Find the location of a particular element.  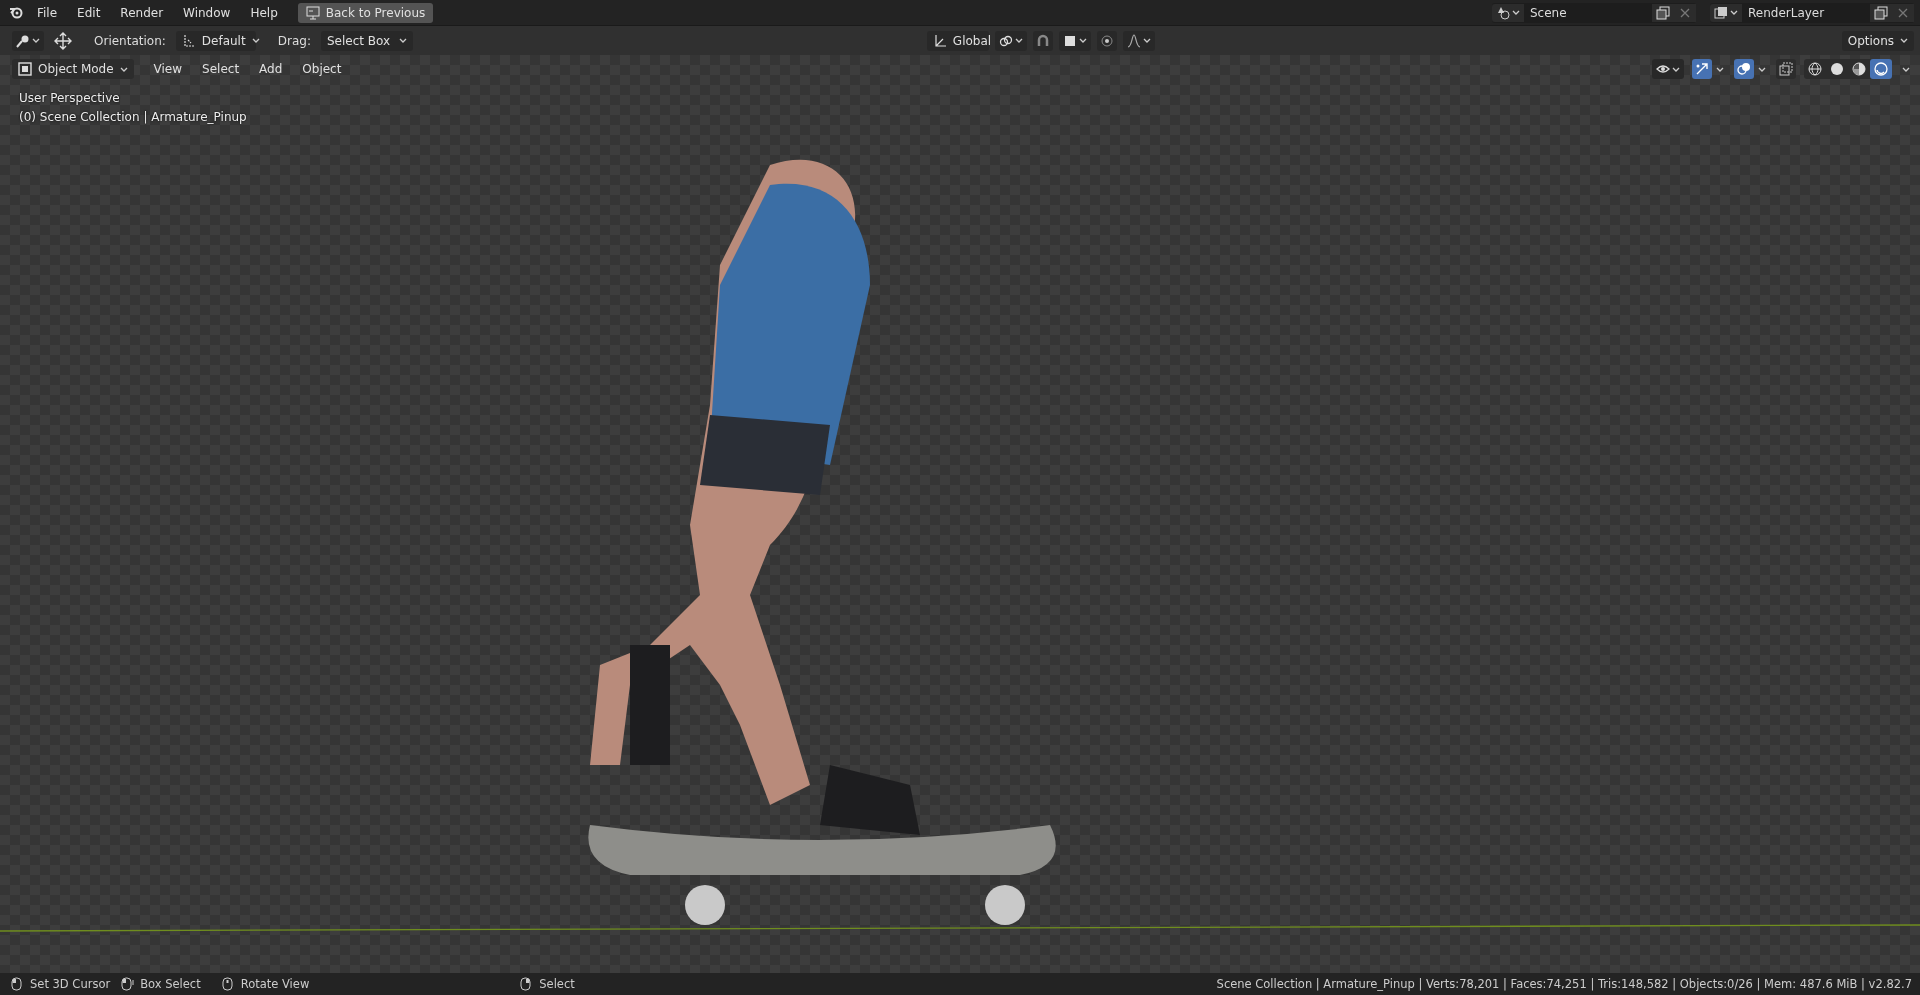

move-icon is located at coordinates (63, 40).